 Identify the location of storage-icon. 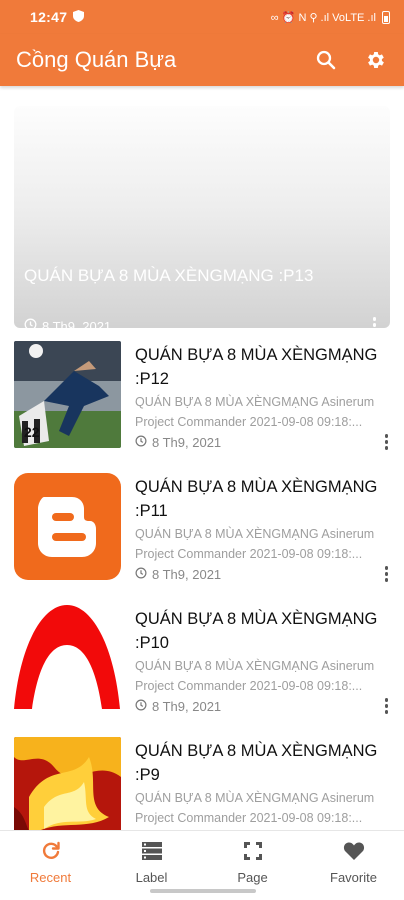
(152, 853).